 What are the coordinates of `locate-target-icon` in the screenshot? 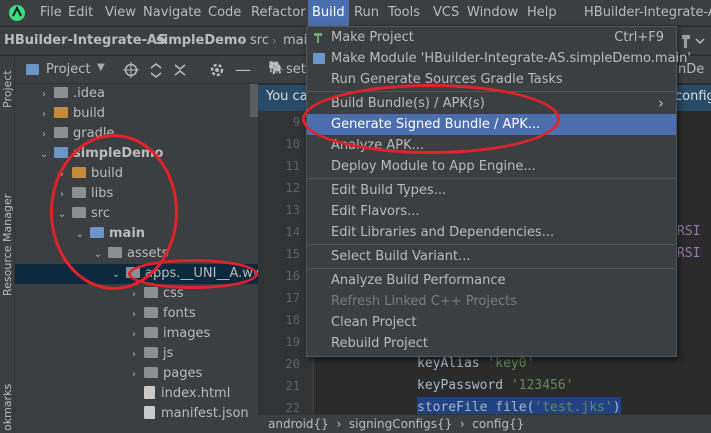 It's located at (131, 70).